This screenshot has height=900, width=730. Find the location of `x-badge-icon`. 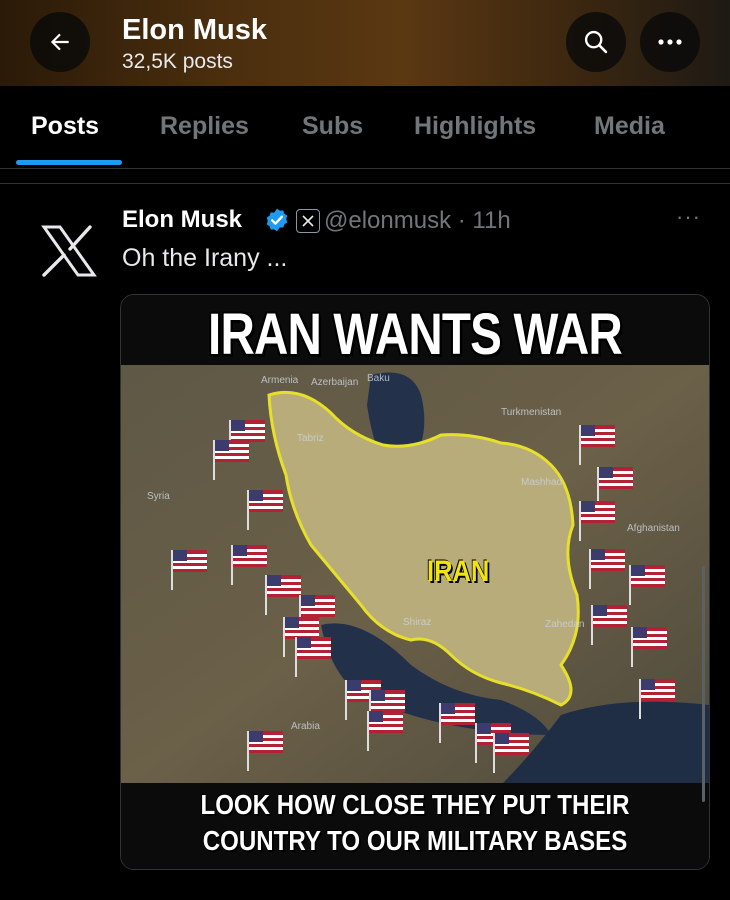

x-badge-icon is located at coordinates (308, 221).